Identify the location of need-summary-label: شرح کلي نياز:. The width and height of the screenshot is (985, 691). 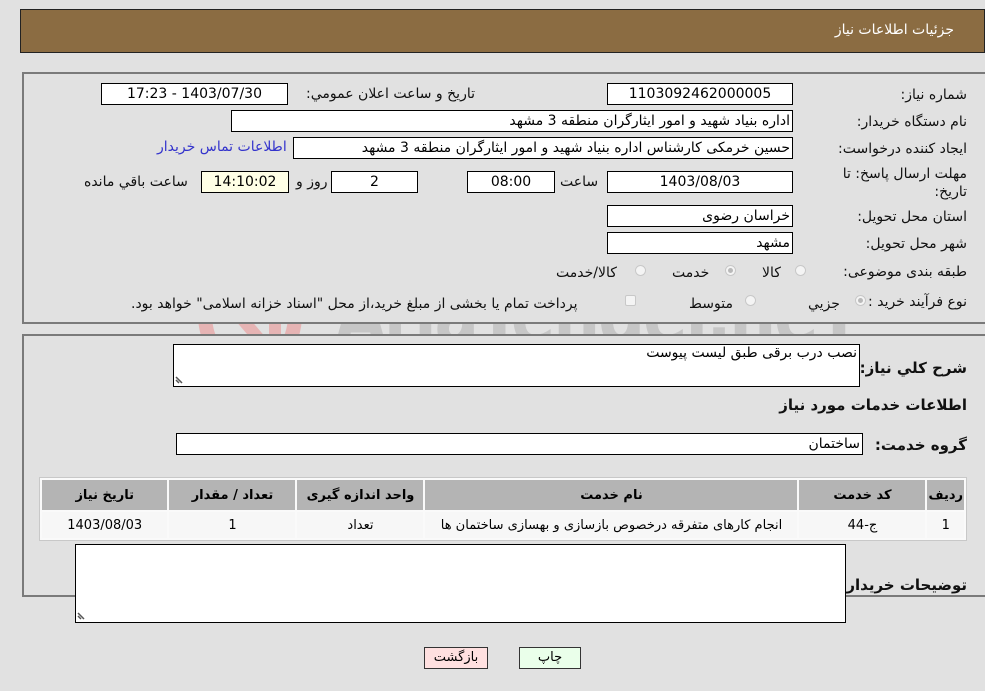
(913, 368).